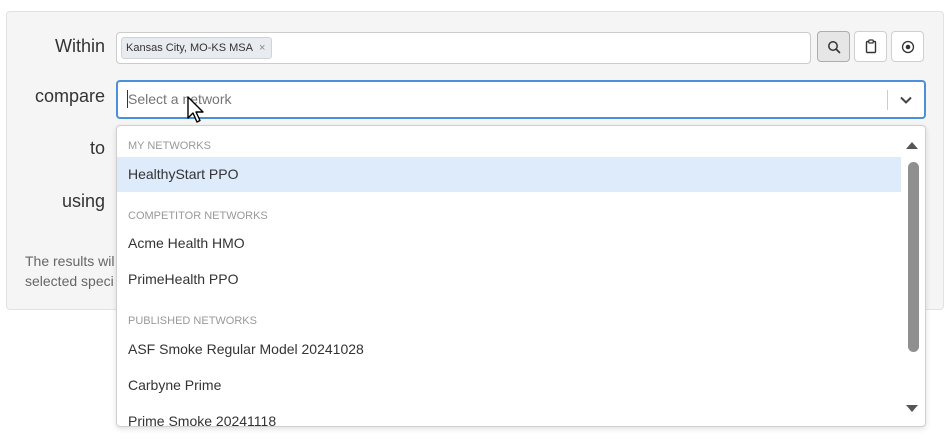 Image resolution: width=950 pixels, height=442 pixels. What do you see at coordinates (195, 109) in the screenshot?
I see `mouse-pointer-icon` at bounding box center [195, 109].